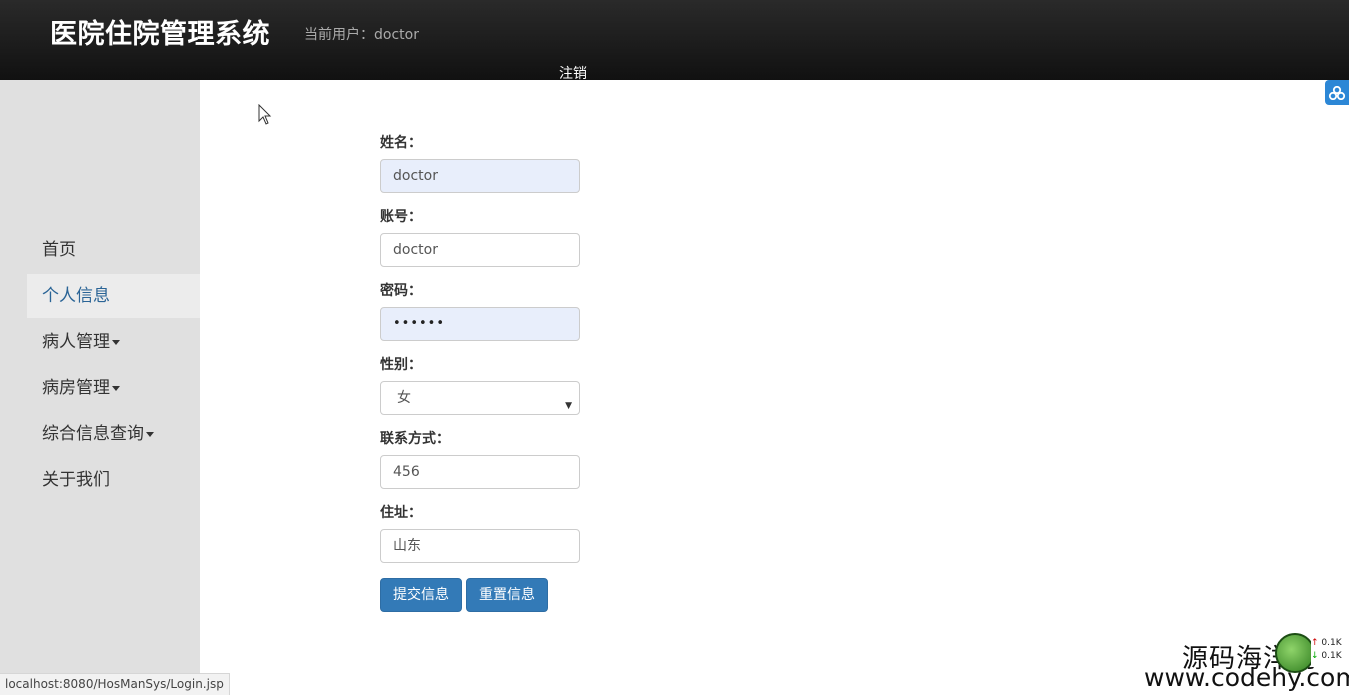 This screenshot has height=695, width=1349. Describe the element at coordinates (93, 434) in the screenshot. I see `sidebar-item-label: 综合信息查询` at that location.